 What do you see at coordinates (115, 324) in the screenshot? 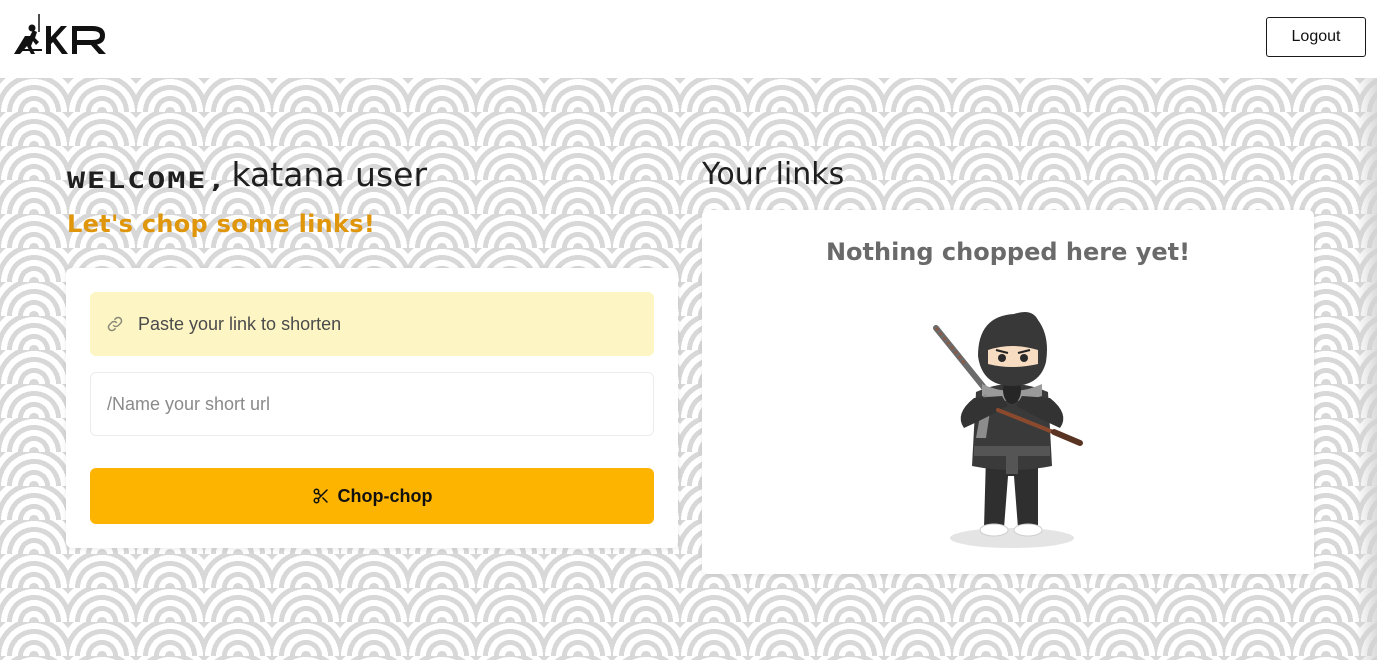
I see `link-icon` at bounding box center [115, 324].